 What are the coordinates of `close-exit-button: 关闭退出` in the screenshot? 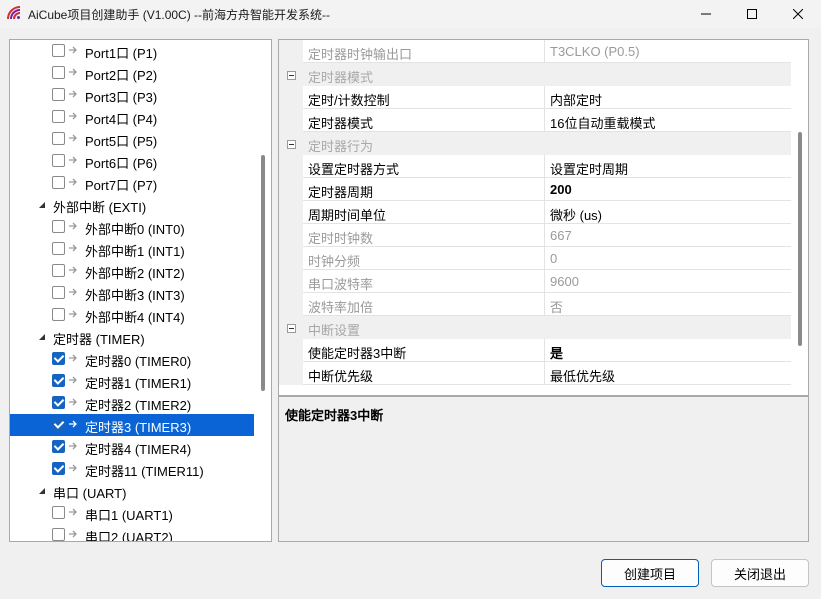 It's located at (760, 573).